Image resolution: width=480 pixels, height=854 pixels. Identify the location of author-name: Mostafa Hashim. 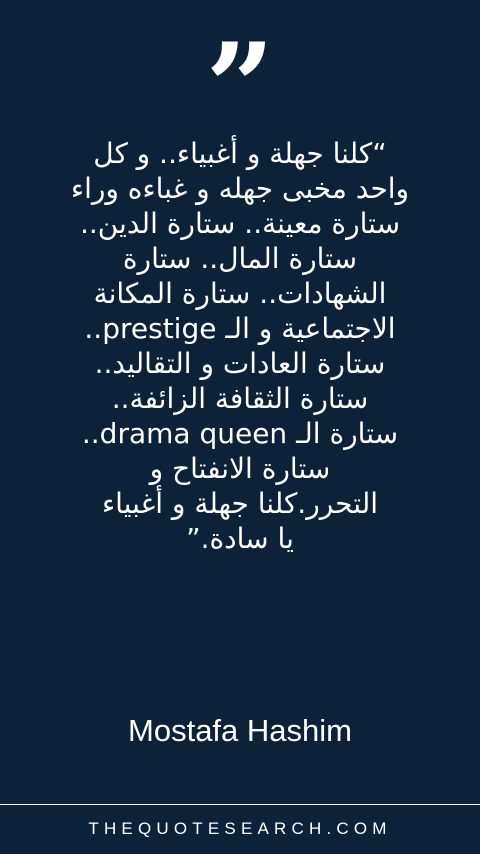
(240, 730).